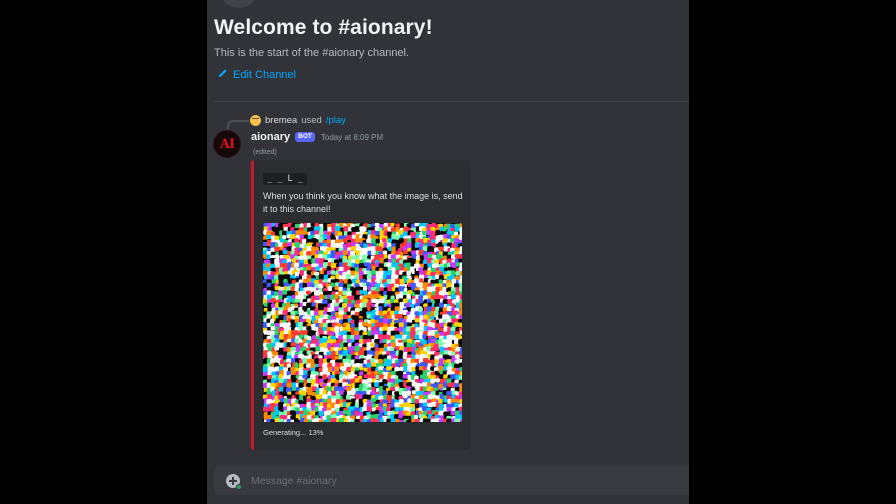 Image resolution: width=896 pixels, height=504 pixels. I want to click on message-composer, so click(451, 480).